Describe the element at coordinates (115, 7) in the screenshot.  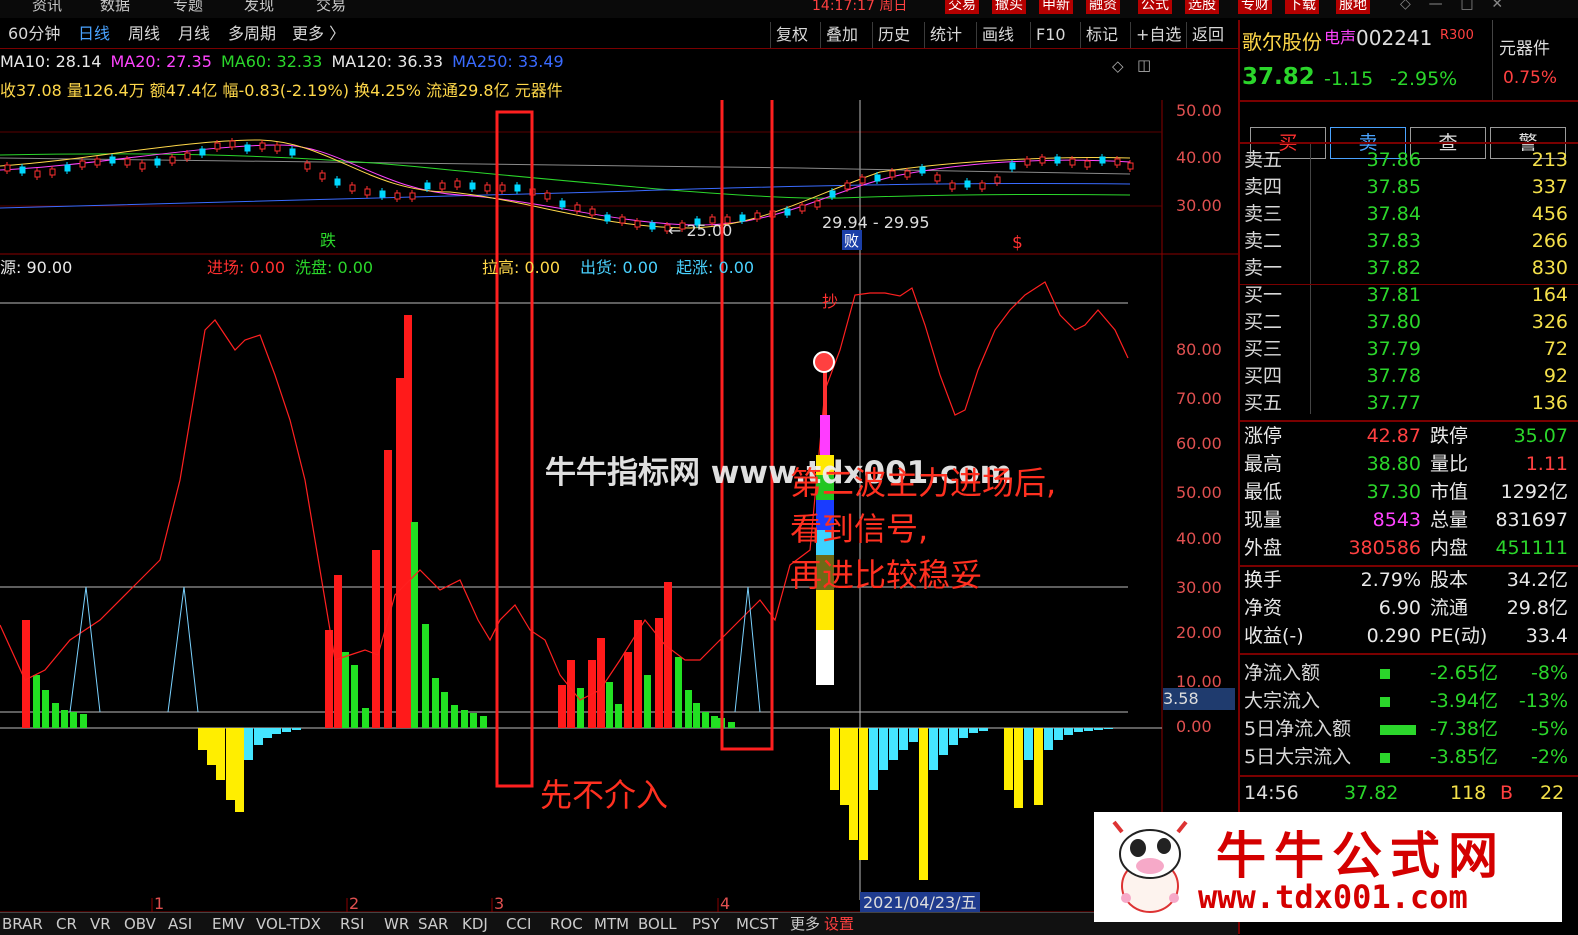
I see `menu-data: 数据` at that location.